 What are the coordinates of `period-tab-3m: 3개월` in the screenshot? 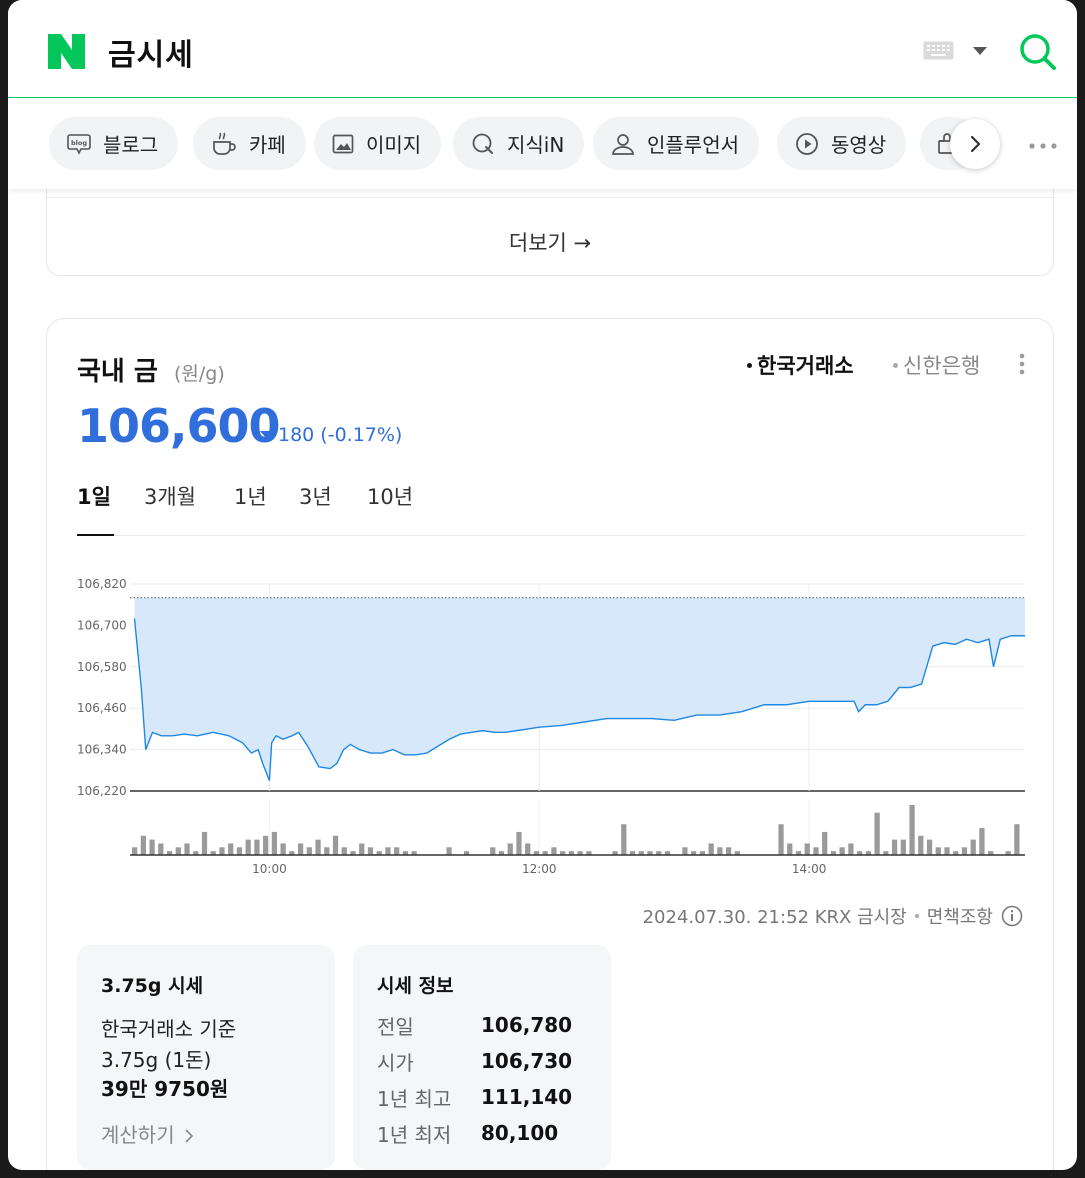 It's located at (170, 496).